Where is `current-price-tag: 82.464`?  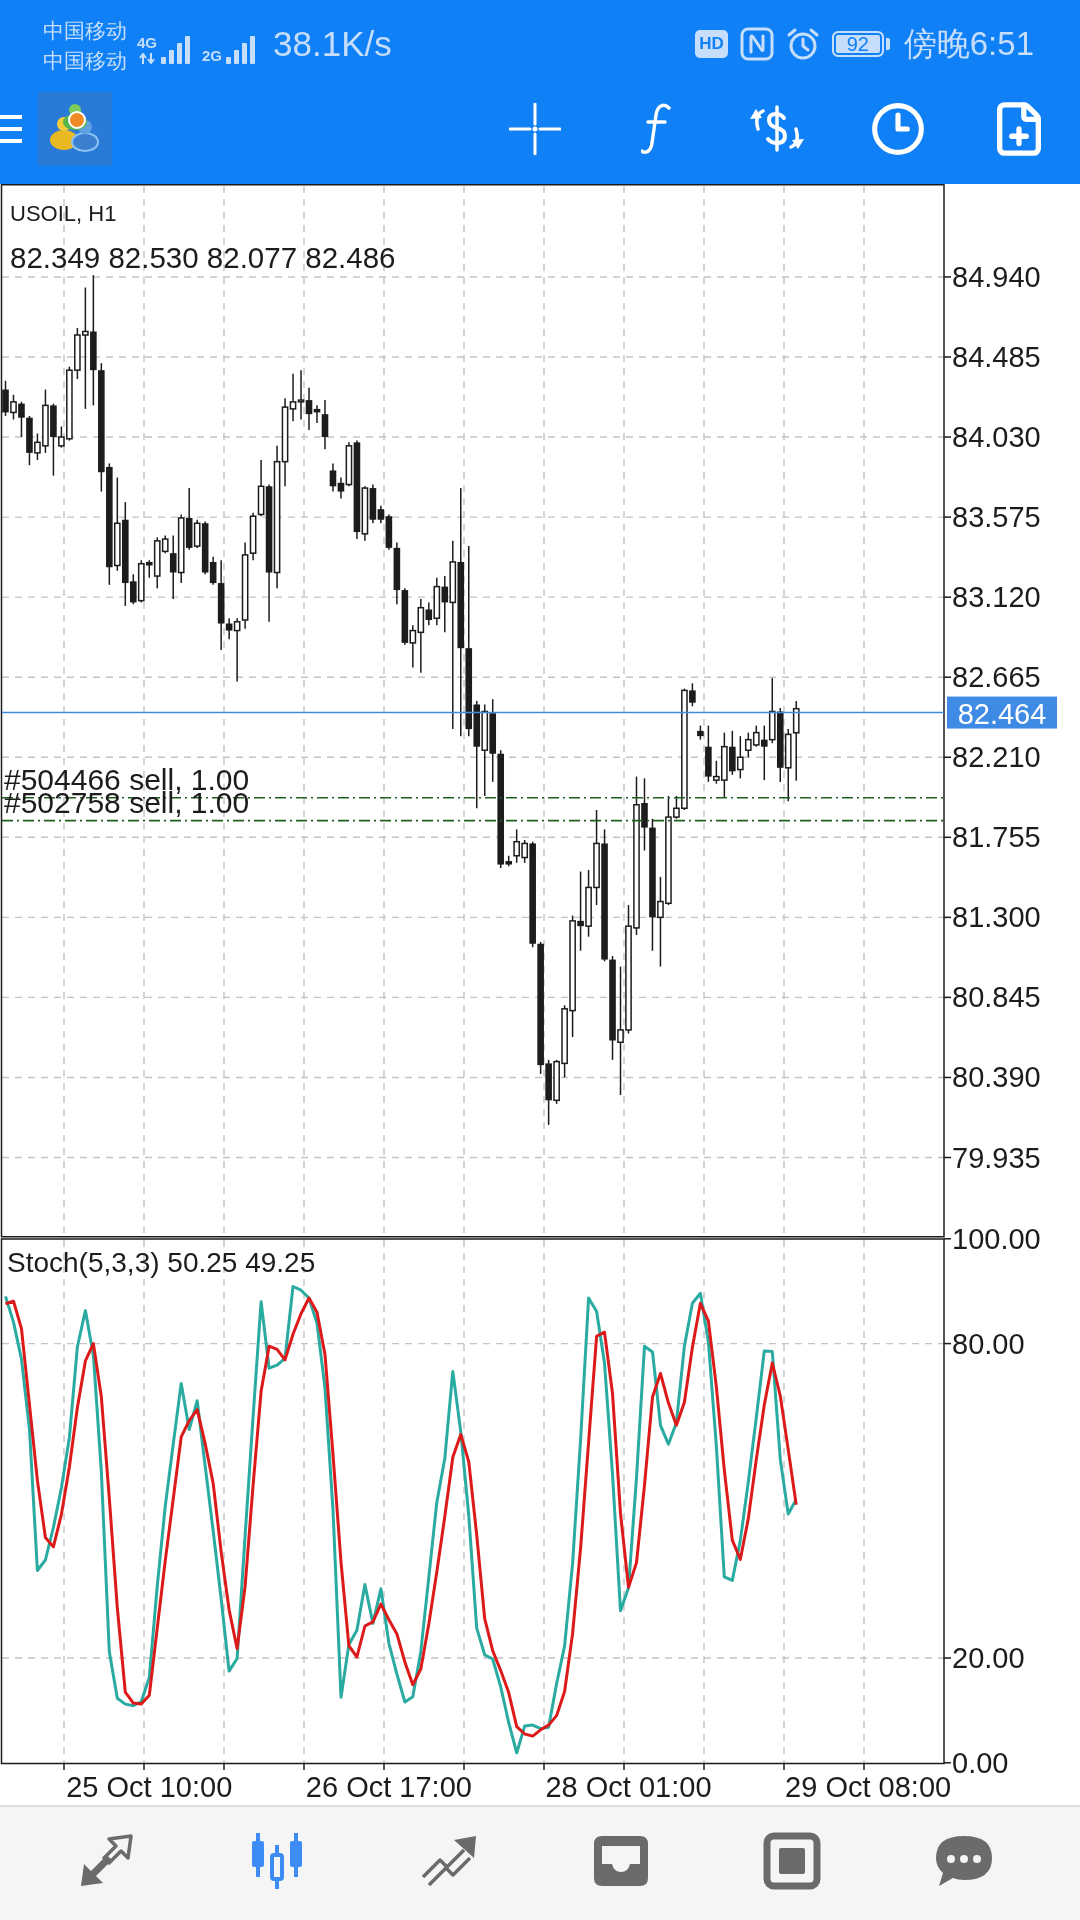 current-price-tag: 82.464 is located at coordinates (1002, 713).